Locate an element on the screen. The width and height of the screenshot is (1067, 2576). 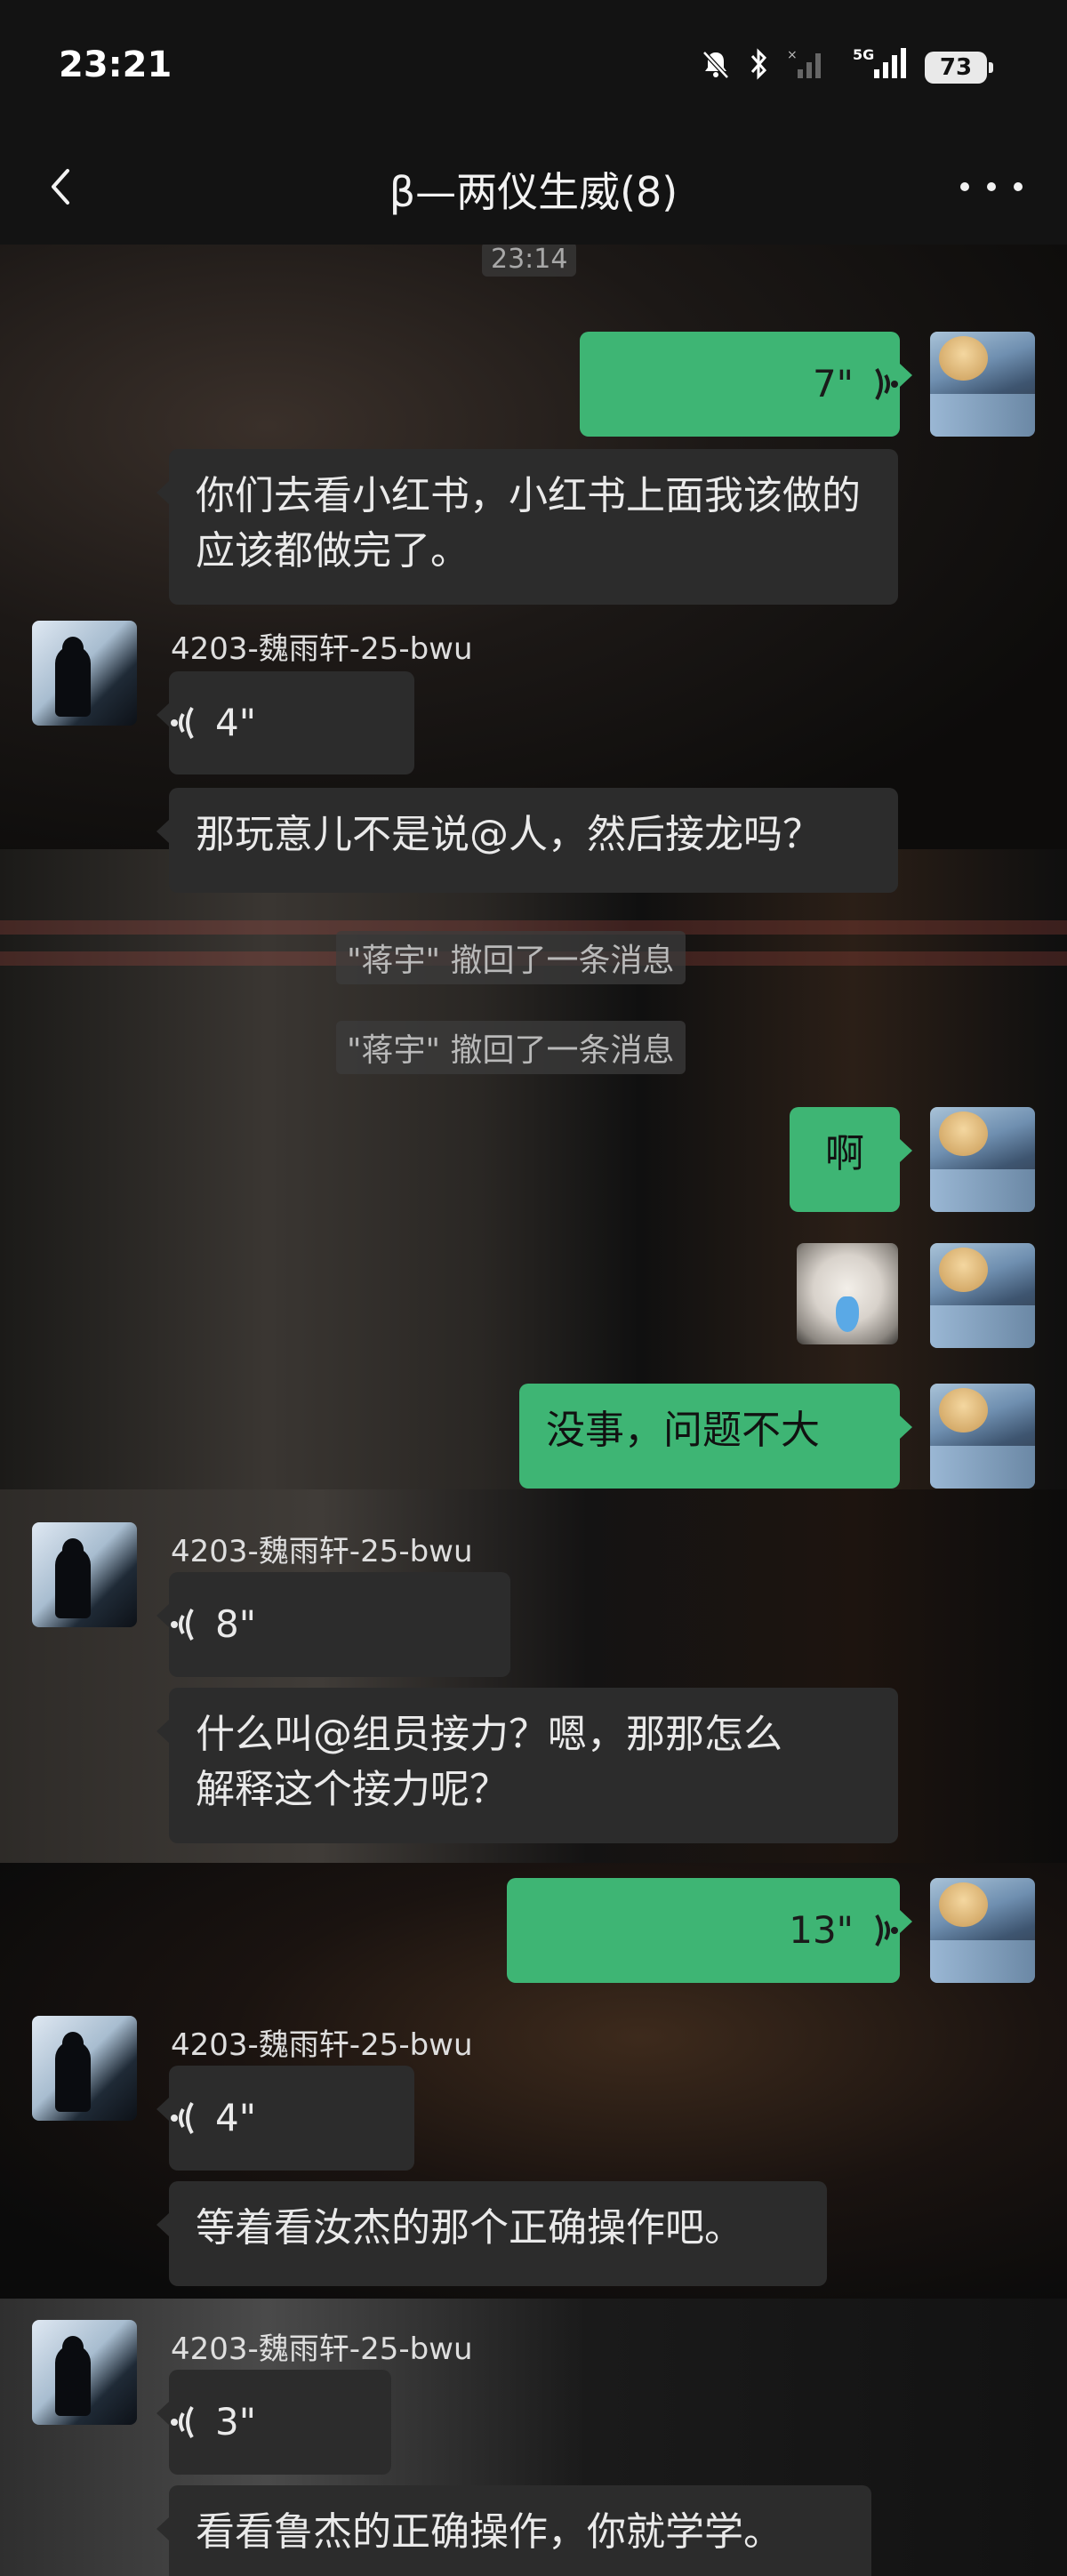
crying-cat-sticker is located at coordinates (847, 1293).